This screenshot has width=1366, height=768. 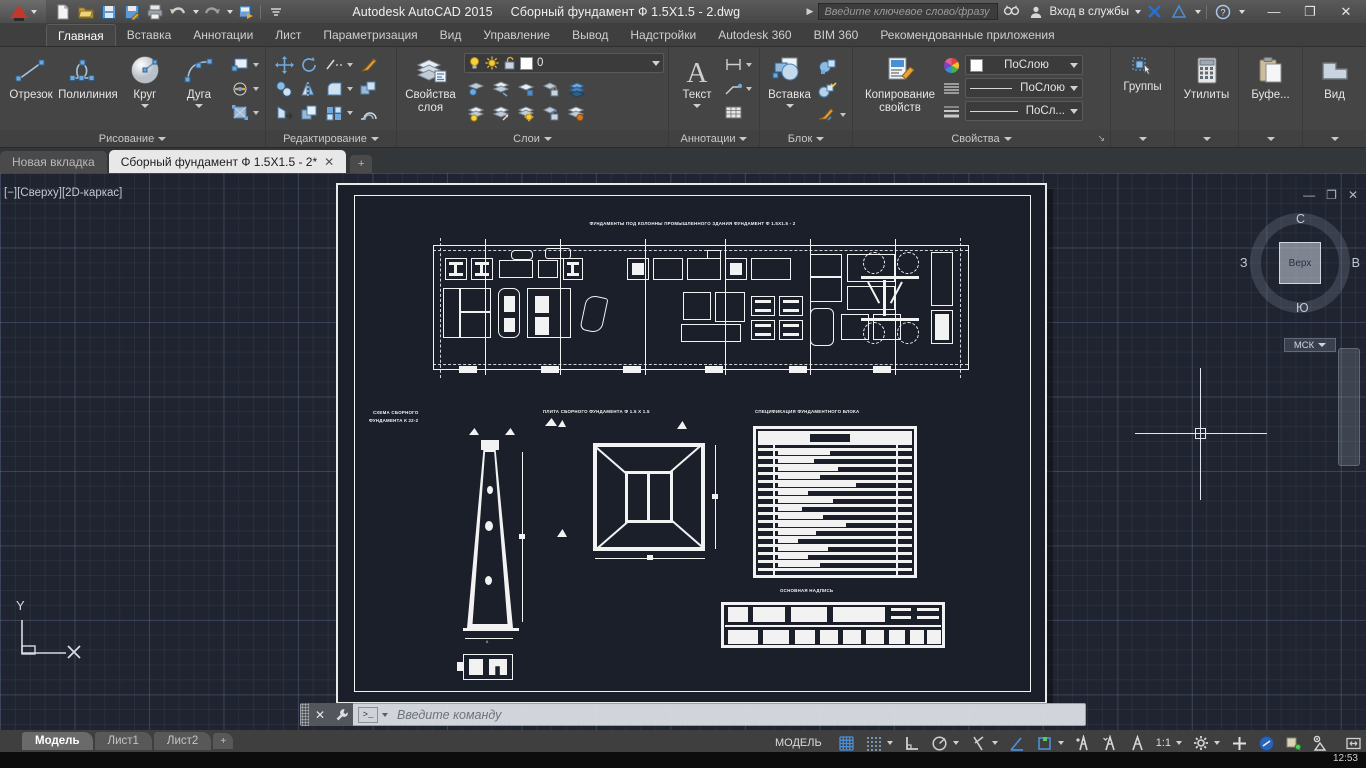 I want to click on array-icon, so click(x=334, y=112).